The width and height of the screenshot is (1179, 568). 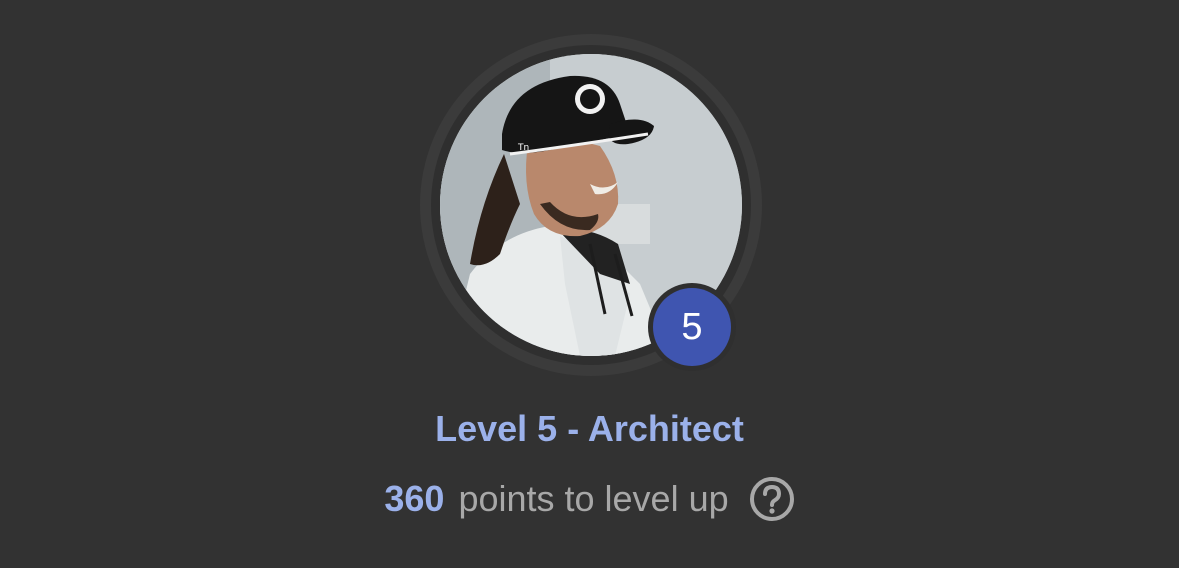 I want to click on points-to-level-up: 360 points to level up, so click(x=589, y=499).